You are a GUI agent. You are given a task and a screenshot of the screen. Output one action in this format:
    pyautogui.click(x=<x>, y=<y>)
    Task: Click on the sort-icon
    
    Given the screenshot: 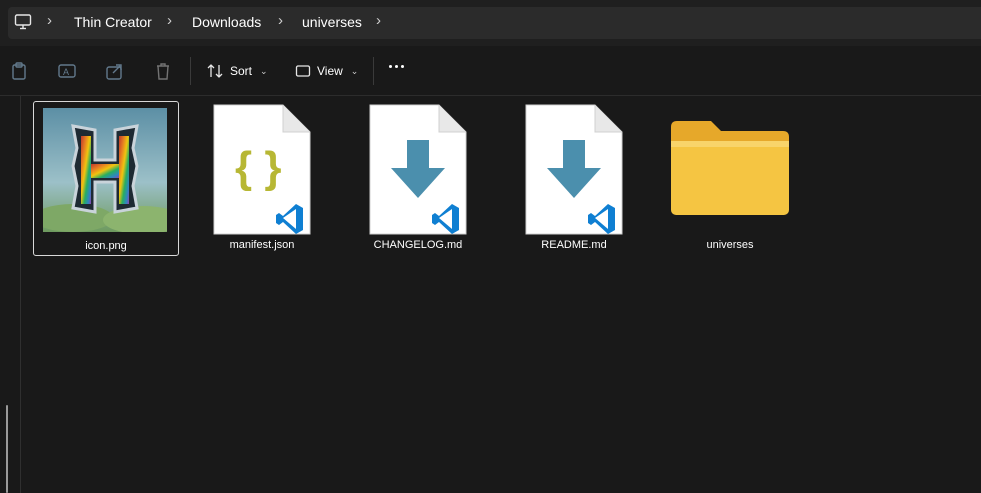 What is the action you would take?
    pyautogui.click(x=215, y=71)
    